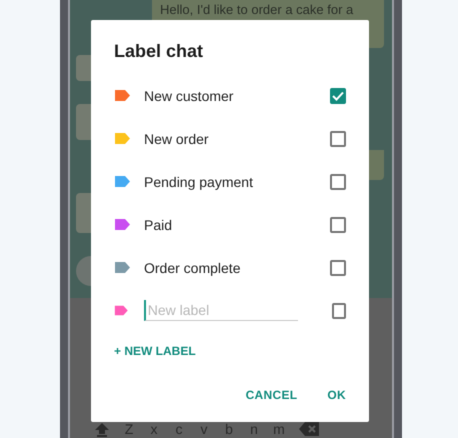 This screenshot has width=458, height=438. I want to click on label-input-field: New label, so click(221, 310).